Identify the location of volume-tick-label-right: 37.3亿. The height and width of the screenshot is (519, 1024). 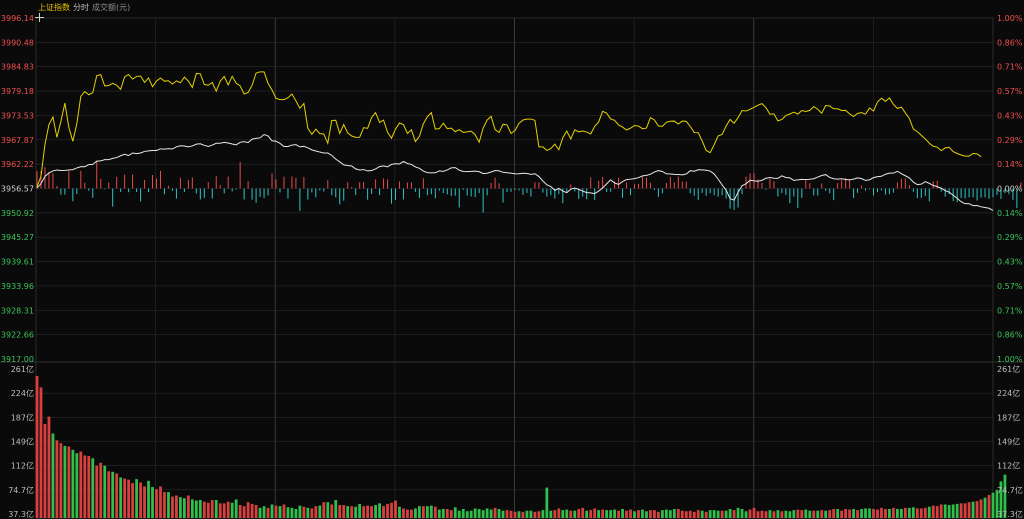
(1010, 514).